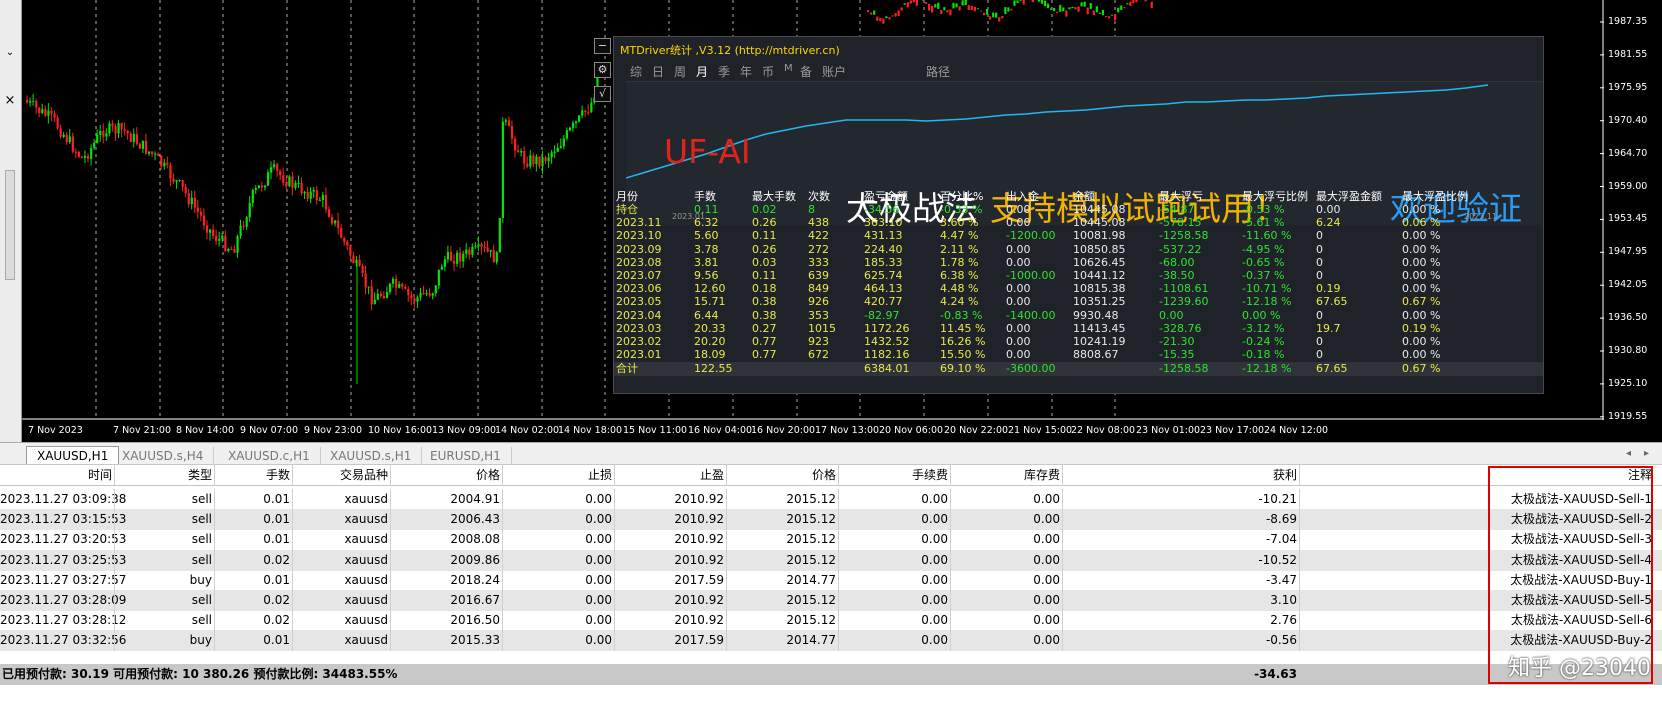 The image size is (1662, 708). I want to click on column-header: 手续费, so click(894, 475).